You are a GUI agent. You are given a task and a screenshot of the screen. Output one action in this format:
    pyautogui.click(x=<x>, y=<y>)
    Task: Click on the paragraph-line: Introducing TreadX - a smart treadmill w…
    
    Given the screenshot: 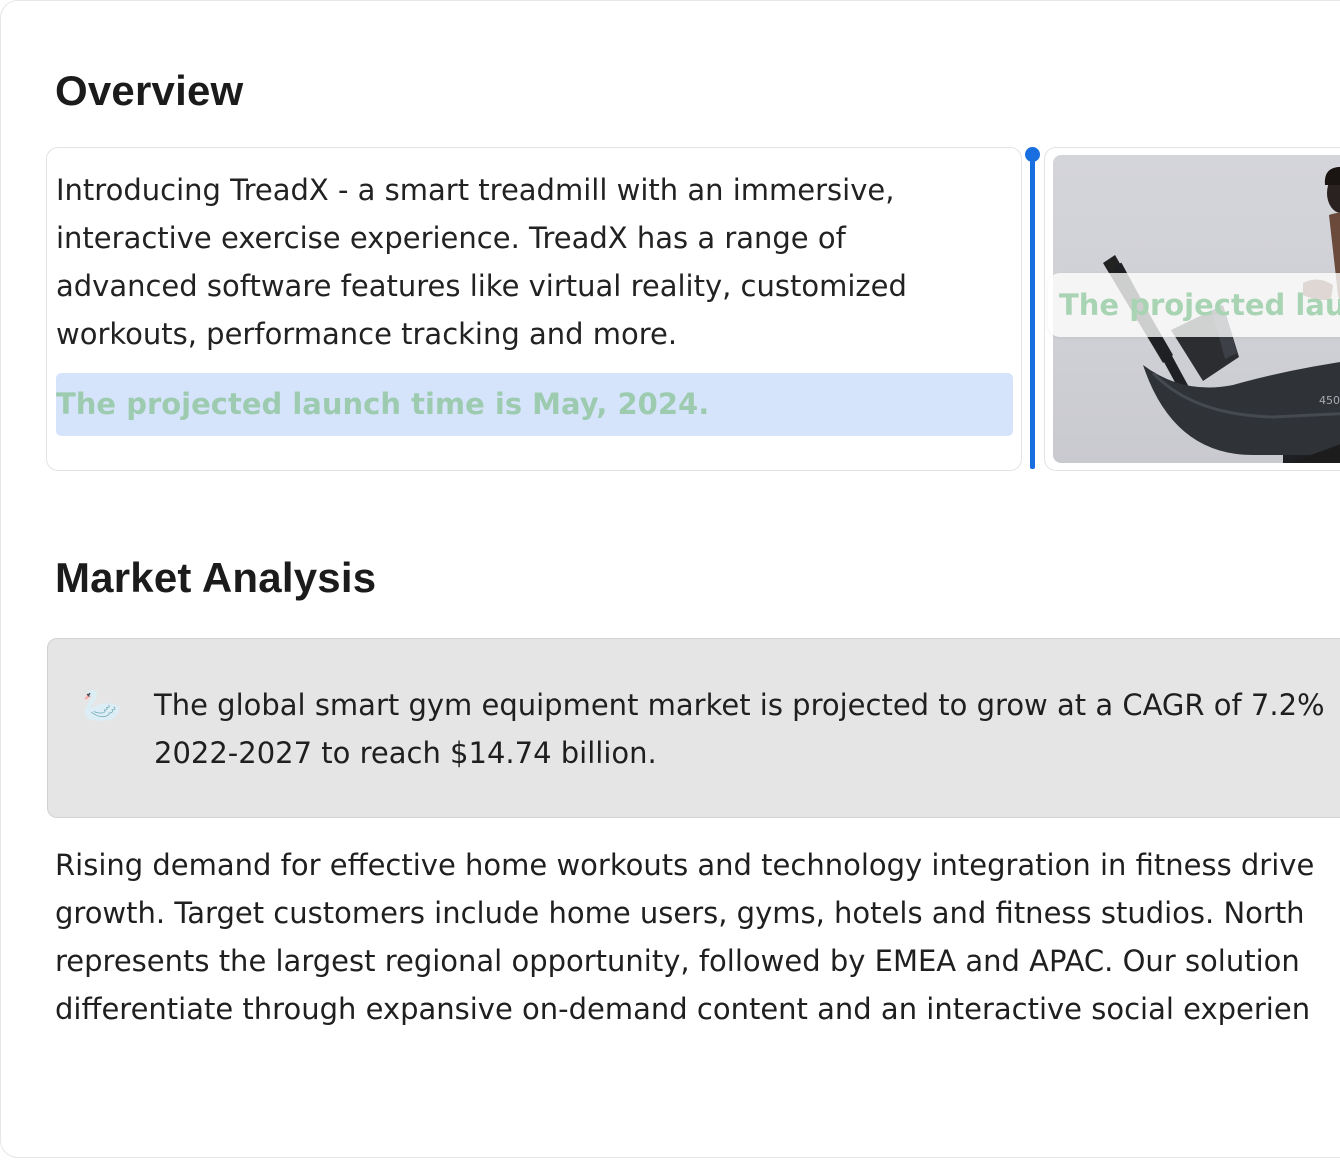 What is the action you would take?
    pyautogui.click(x=475, y=190)
    